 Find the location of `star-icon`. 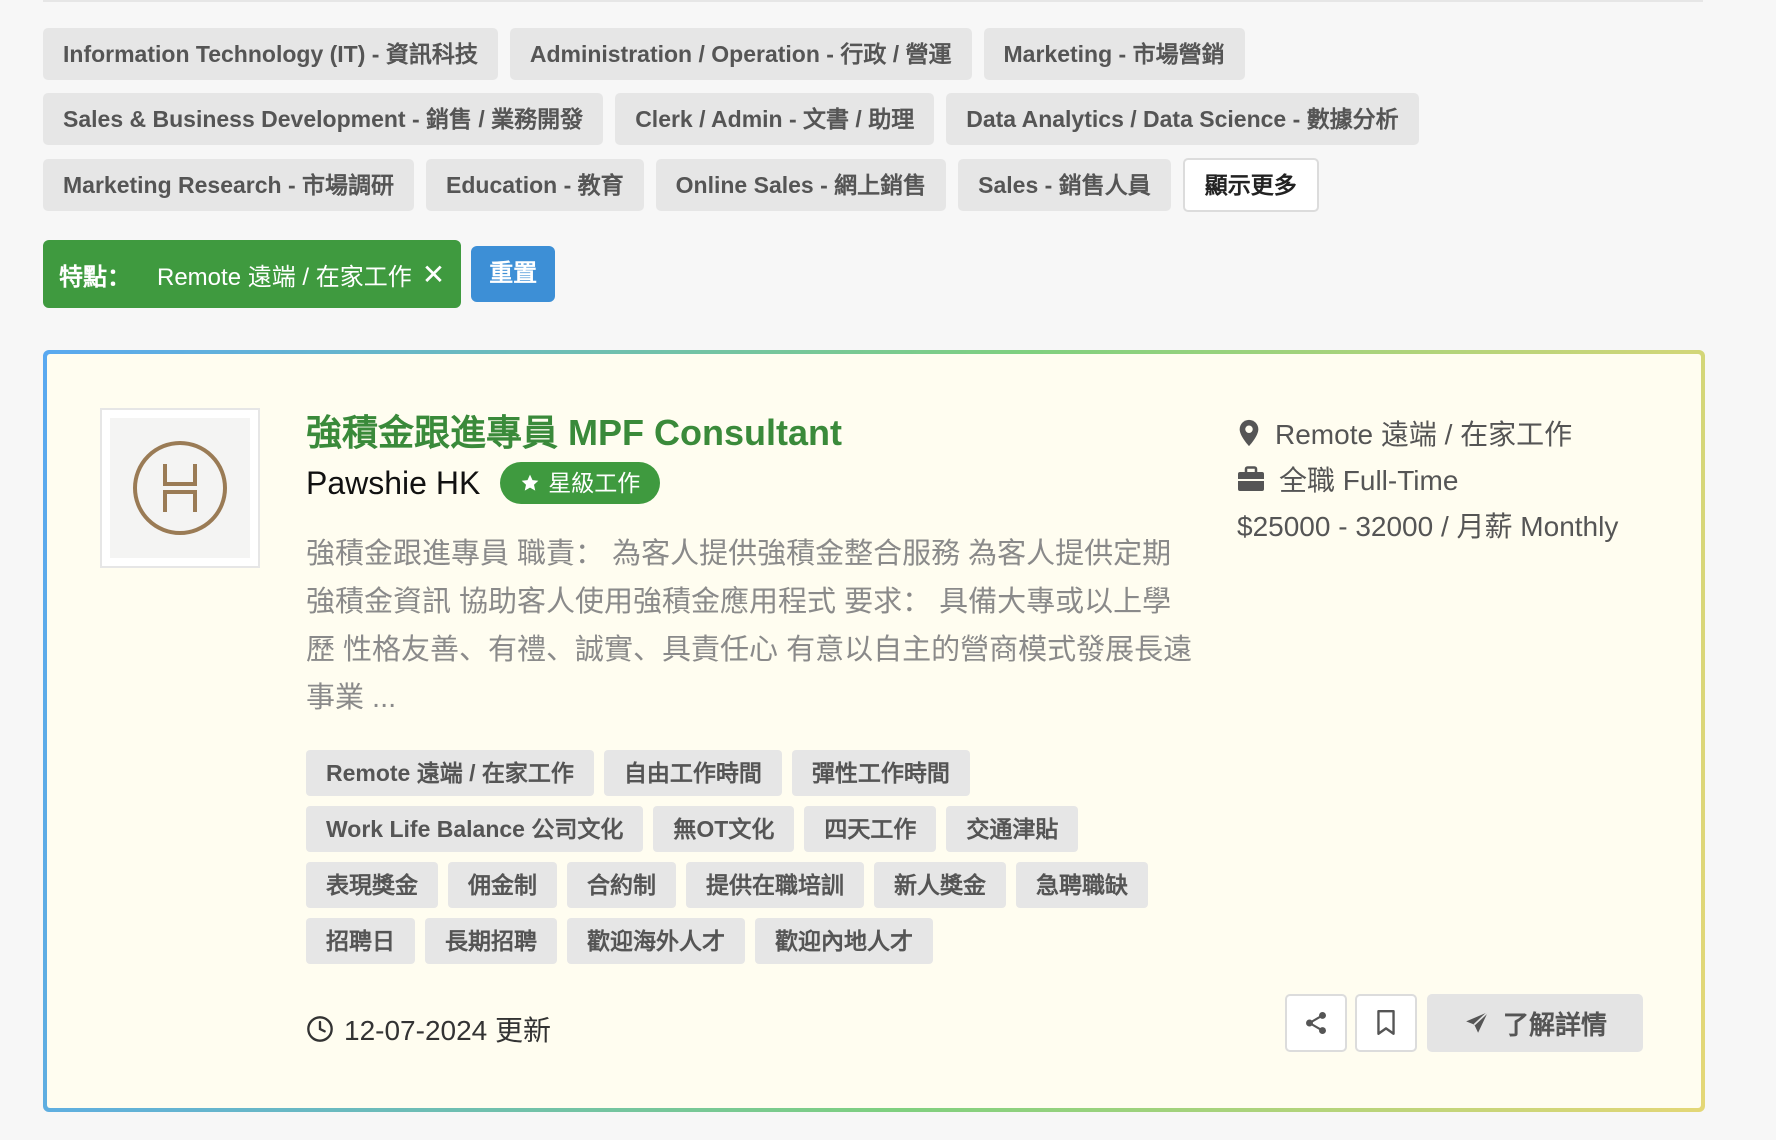

star-icon is located at coordinates (530, 482).